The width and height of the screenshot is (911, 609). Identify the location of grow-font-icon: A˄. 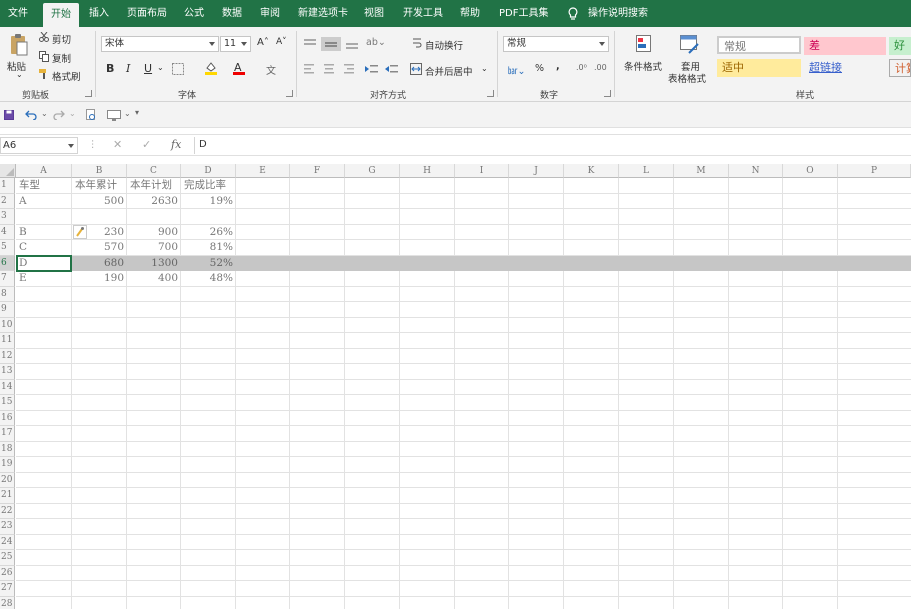
(263, 42).